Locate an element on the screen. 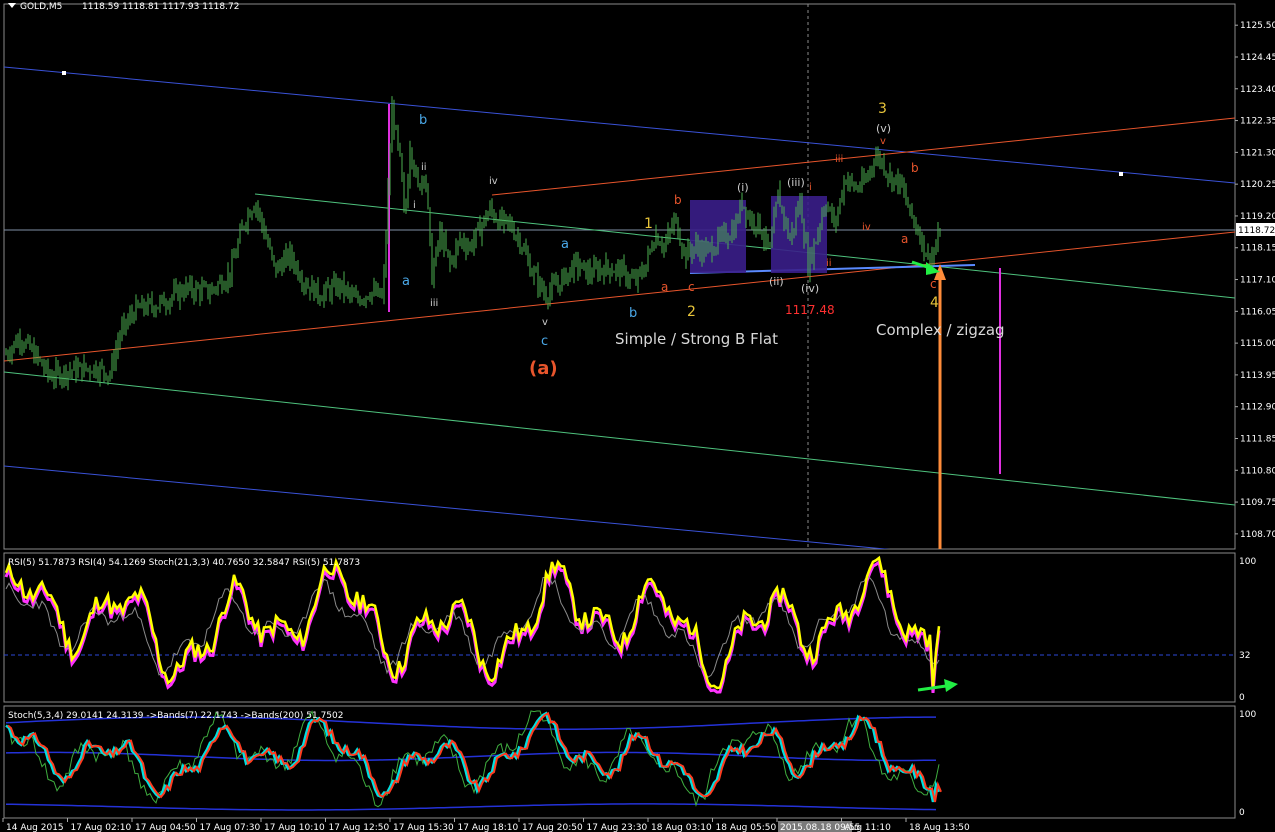  price-tick-label: 1110.80 is located at coordinates (1257, 471).